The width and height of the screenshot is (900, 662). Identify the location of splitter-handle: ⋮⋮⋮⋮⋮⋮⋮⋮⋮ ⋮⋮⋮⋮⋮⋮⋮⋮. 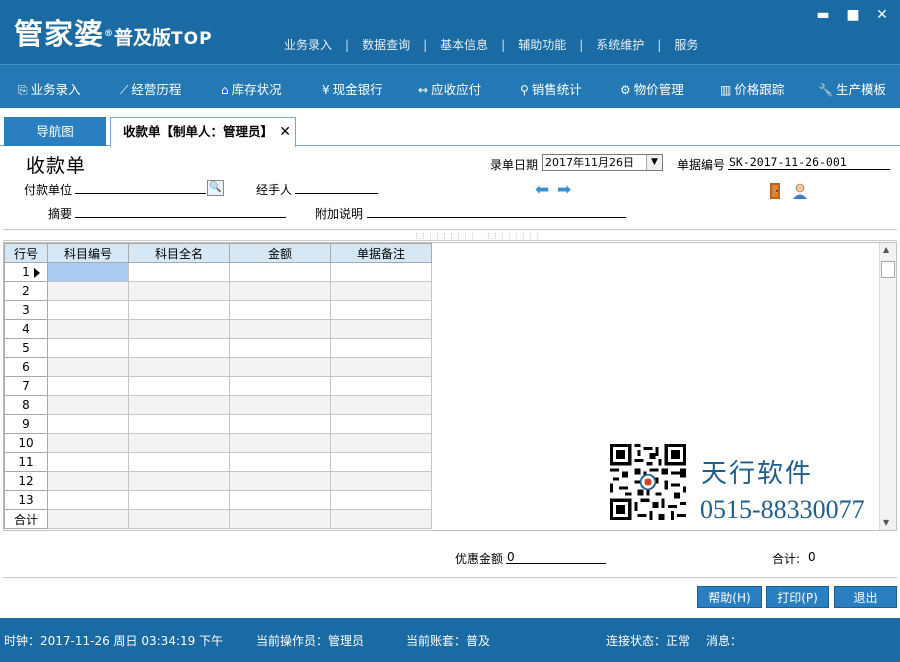
(450, 235).